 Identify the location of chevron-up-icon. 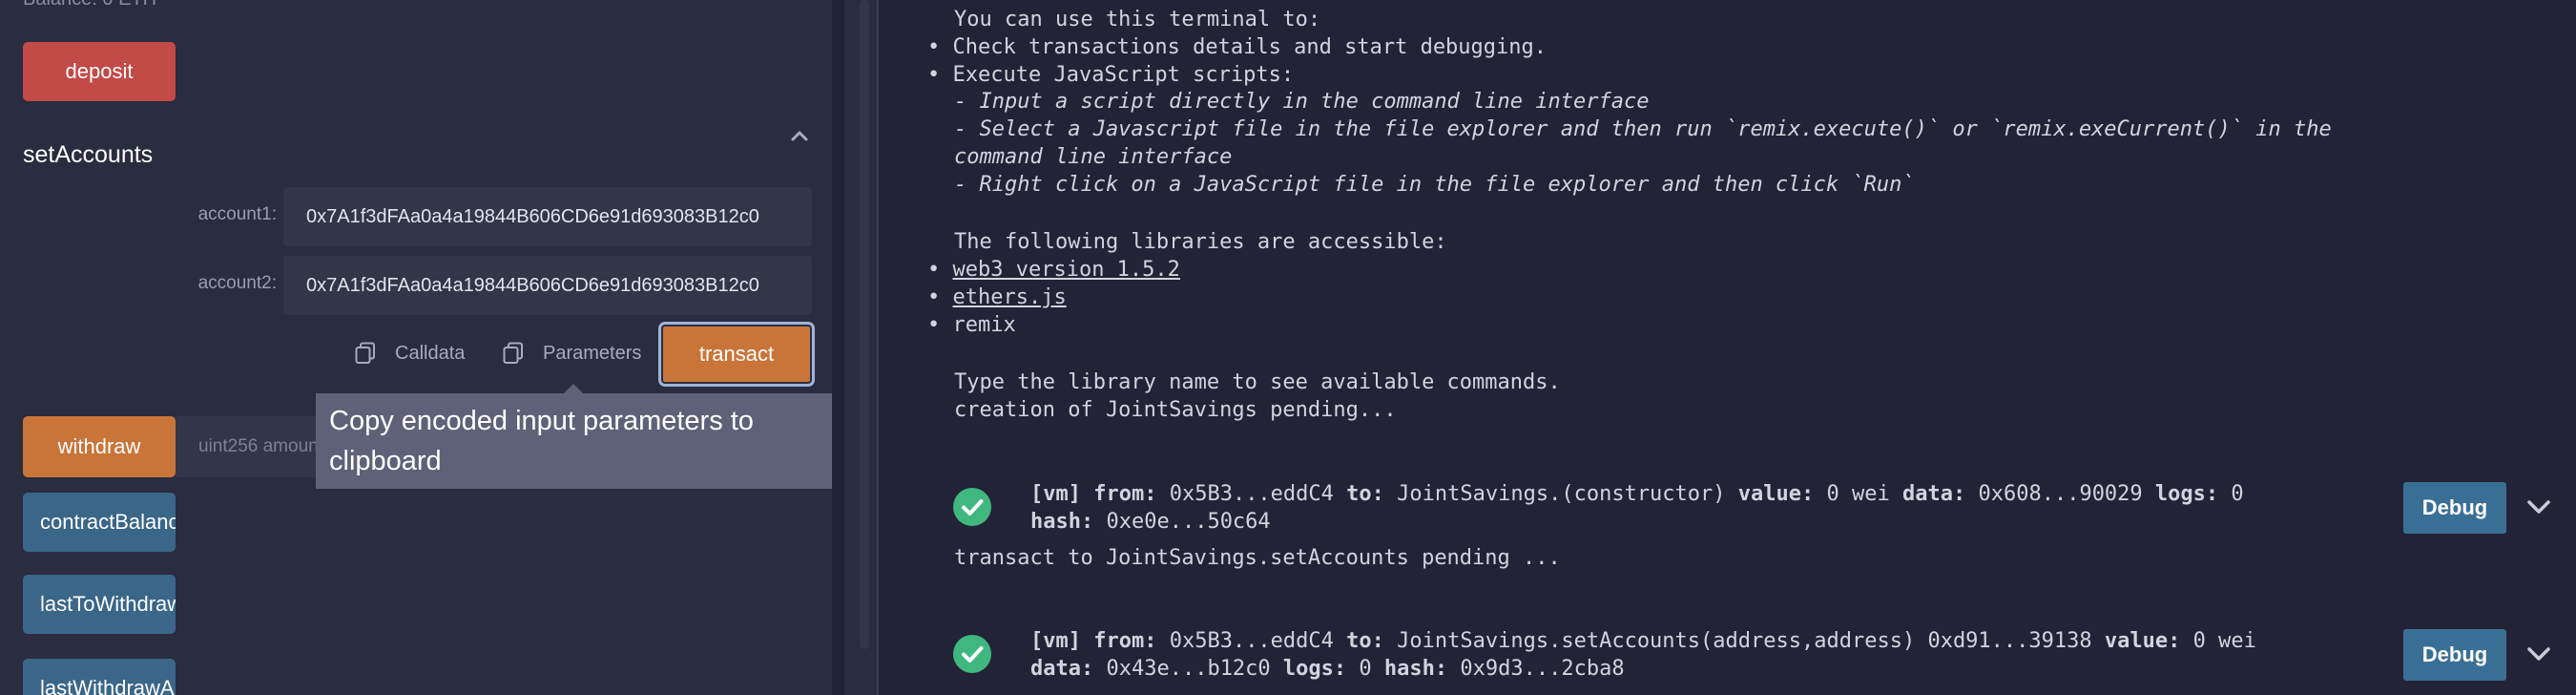
(799, 136).